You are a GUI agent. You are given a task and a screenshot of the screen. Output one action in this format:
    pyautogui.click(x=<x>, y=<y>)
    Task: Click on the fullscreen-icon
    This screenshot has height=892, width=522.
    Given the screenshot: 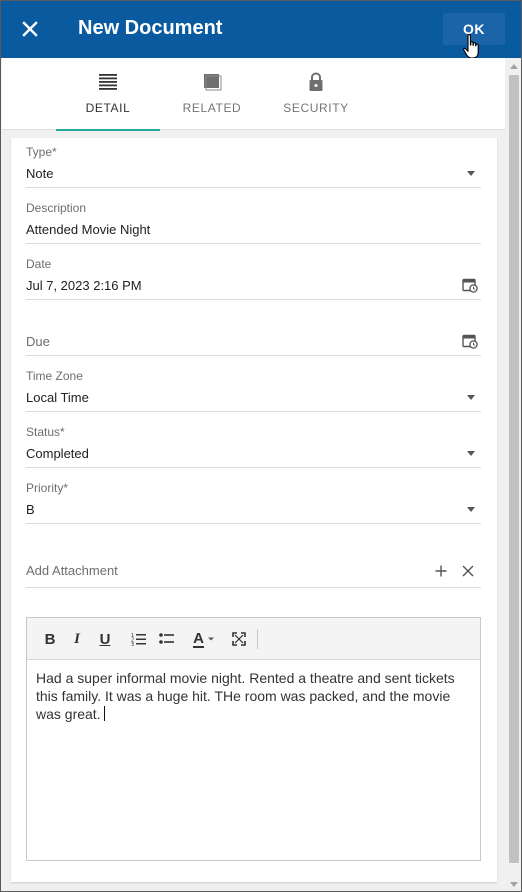 What is the action you would take?
    pyautogui.click(x=239, y=639)
    